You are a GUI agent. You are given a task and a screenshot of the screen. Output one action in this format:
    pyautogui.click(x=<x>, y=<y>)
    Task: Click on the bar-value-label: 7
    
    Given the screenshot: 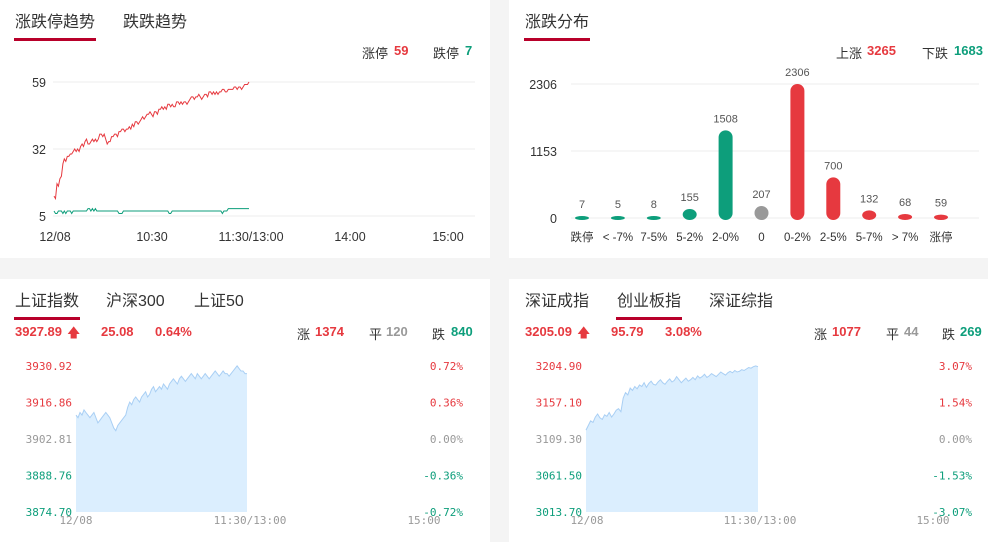 What is the action you would take?
    pyautogui.click(x=582, y=205)
    